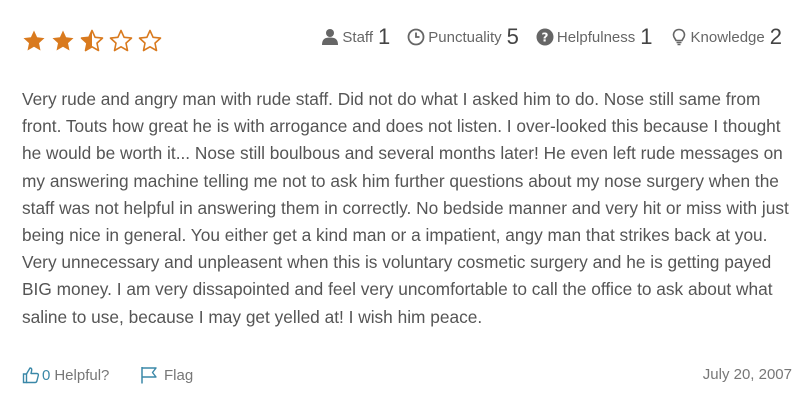 This screenshot has width=804, height=408. I want to click on score-label: Punctuality, so click(465, 37).